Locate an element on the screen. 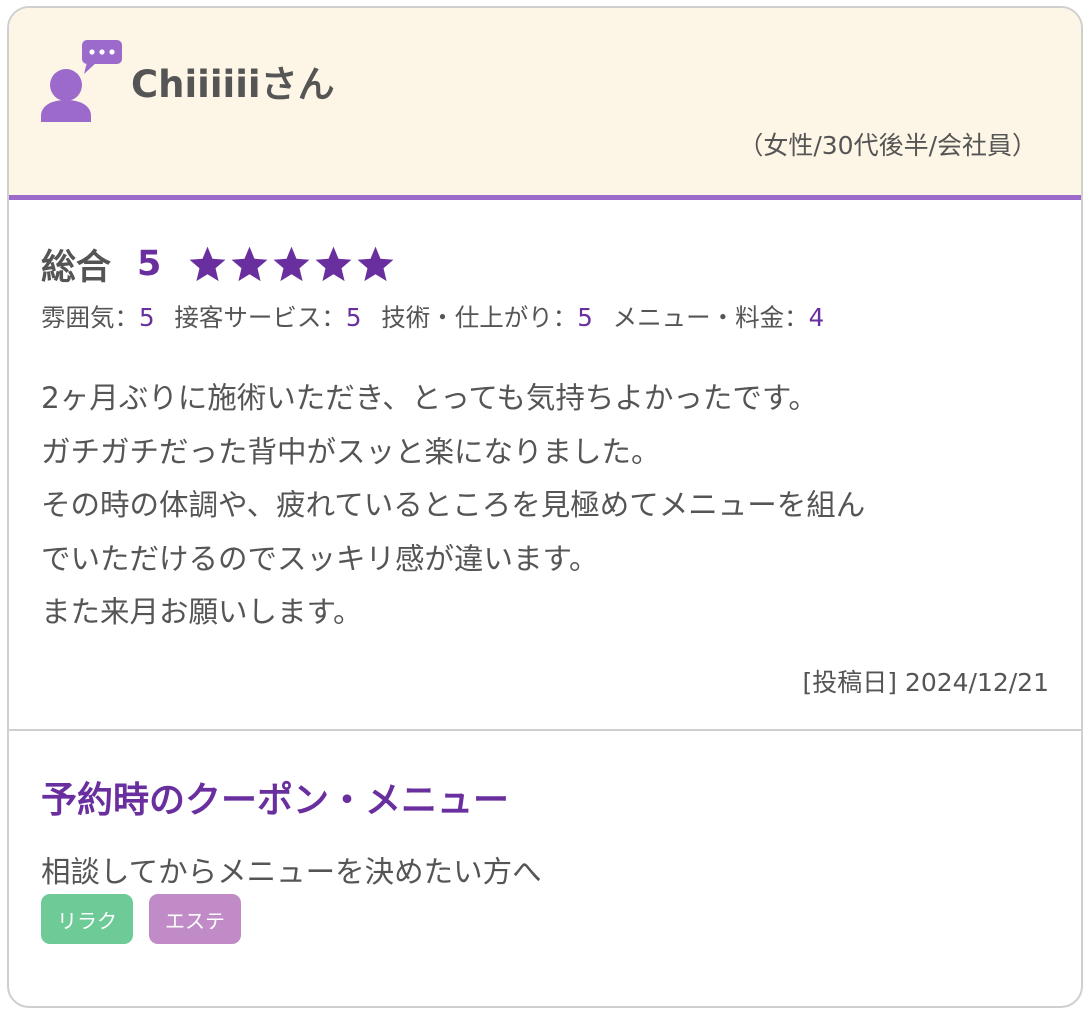  rating-label: 雰囲気： is located at coordinates (90, 317).